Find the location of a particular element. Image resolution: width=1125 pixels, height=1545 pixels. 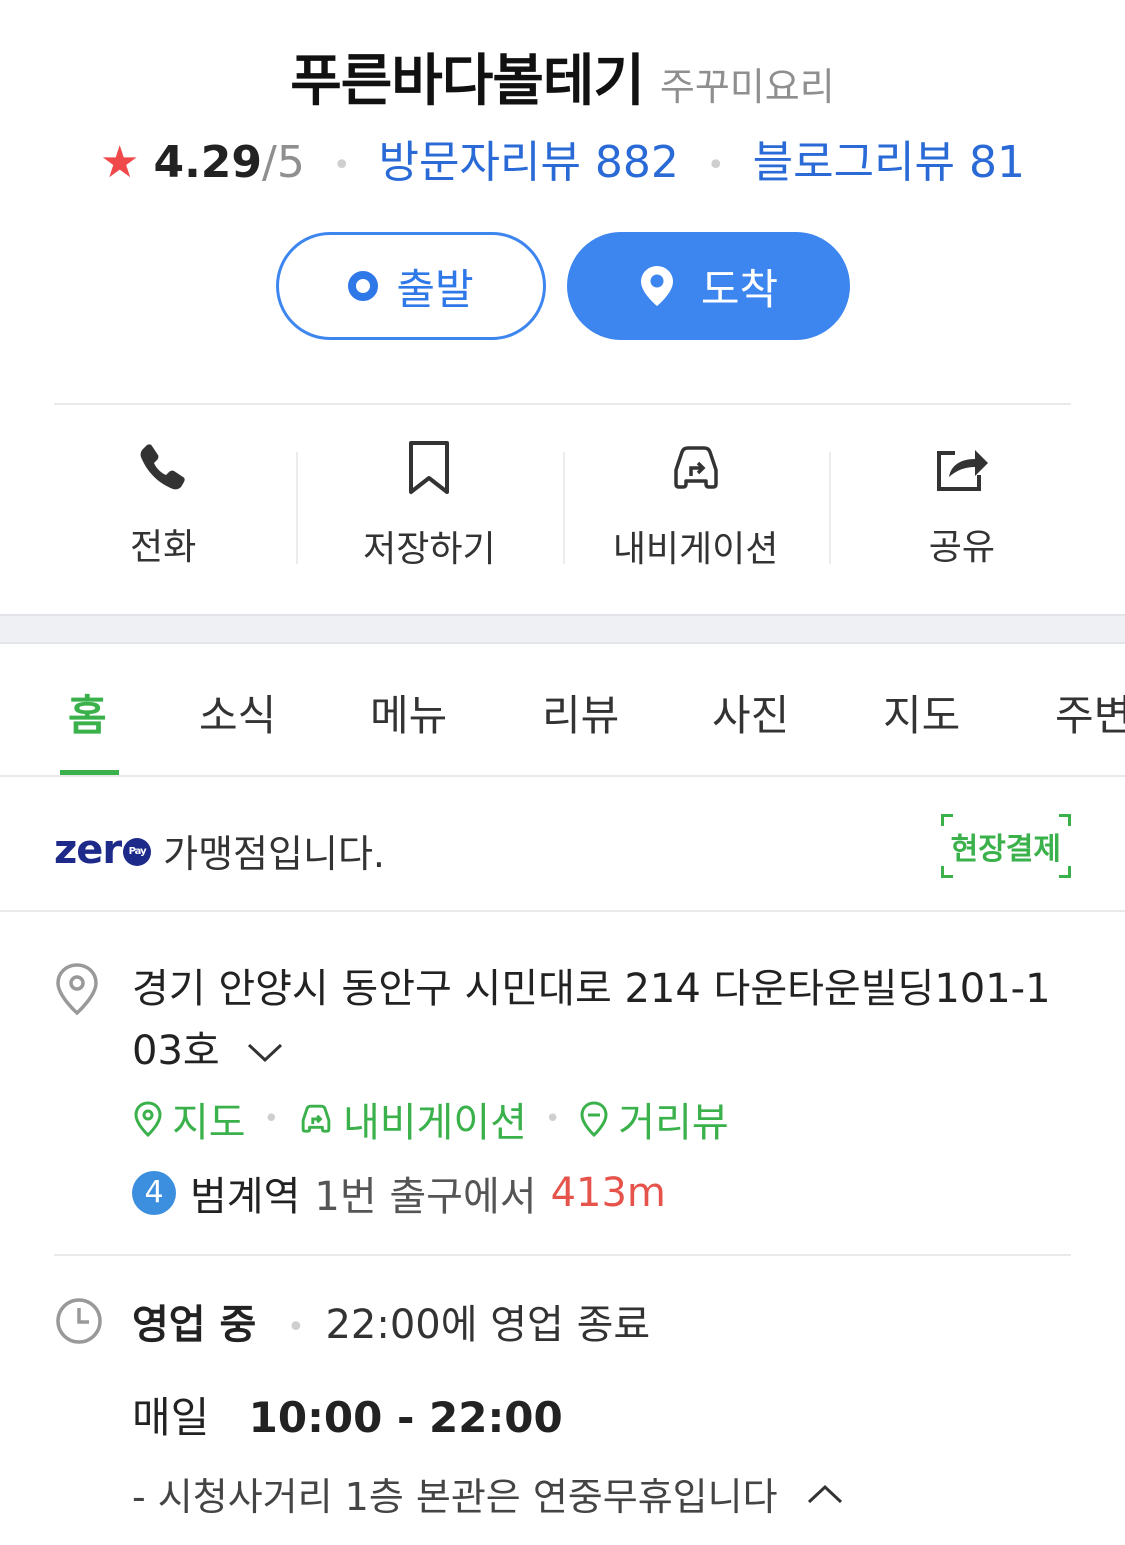

station-distance: 413m is located at coordinates (608, 1193).